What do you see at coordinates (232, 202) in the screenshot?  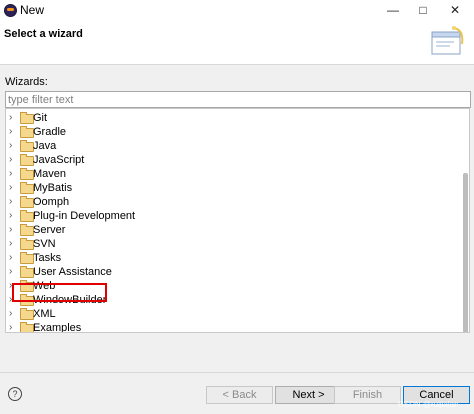 I see `tree-item-oomph: › Oomph` at bounding box center [232, 202].